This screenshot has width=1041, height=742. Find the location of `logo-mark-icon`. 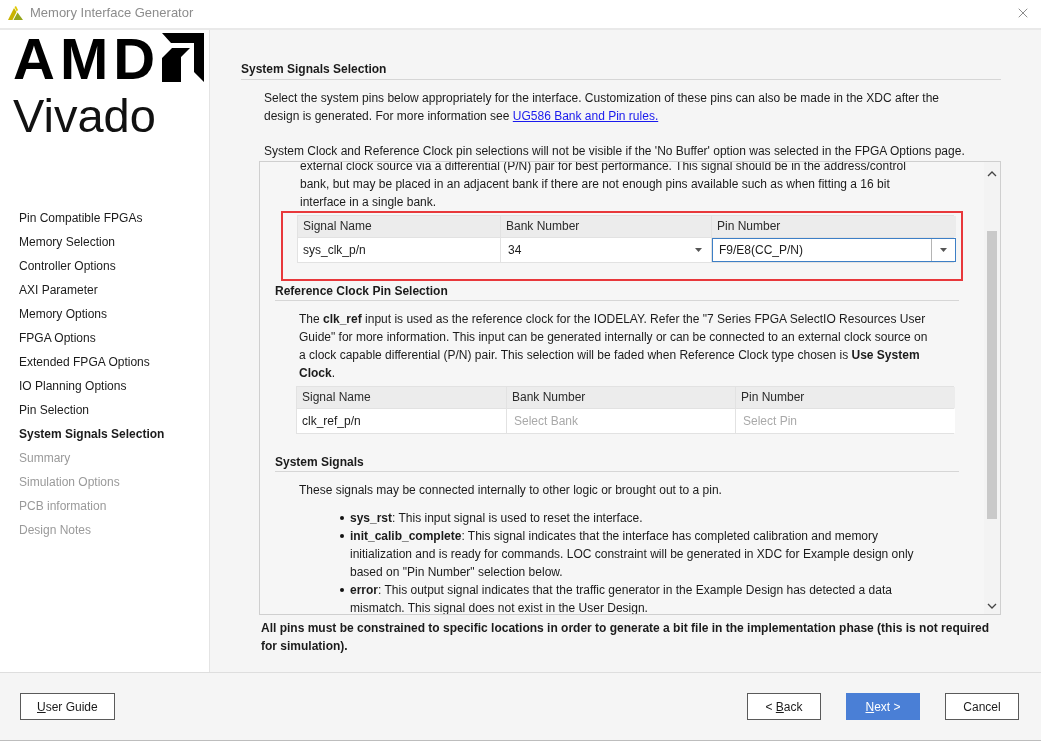

logo-mark-icon is located at coordinates (183, 57).